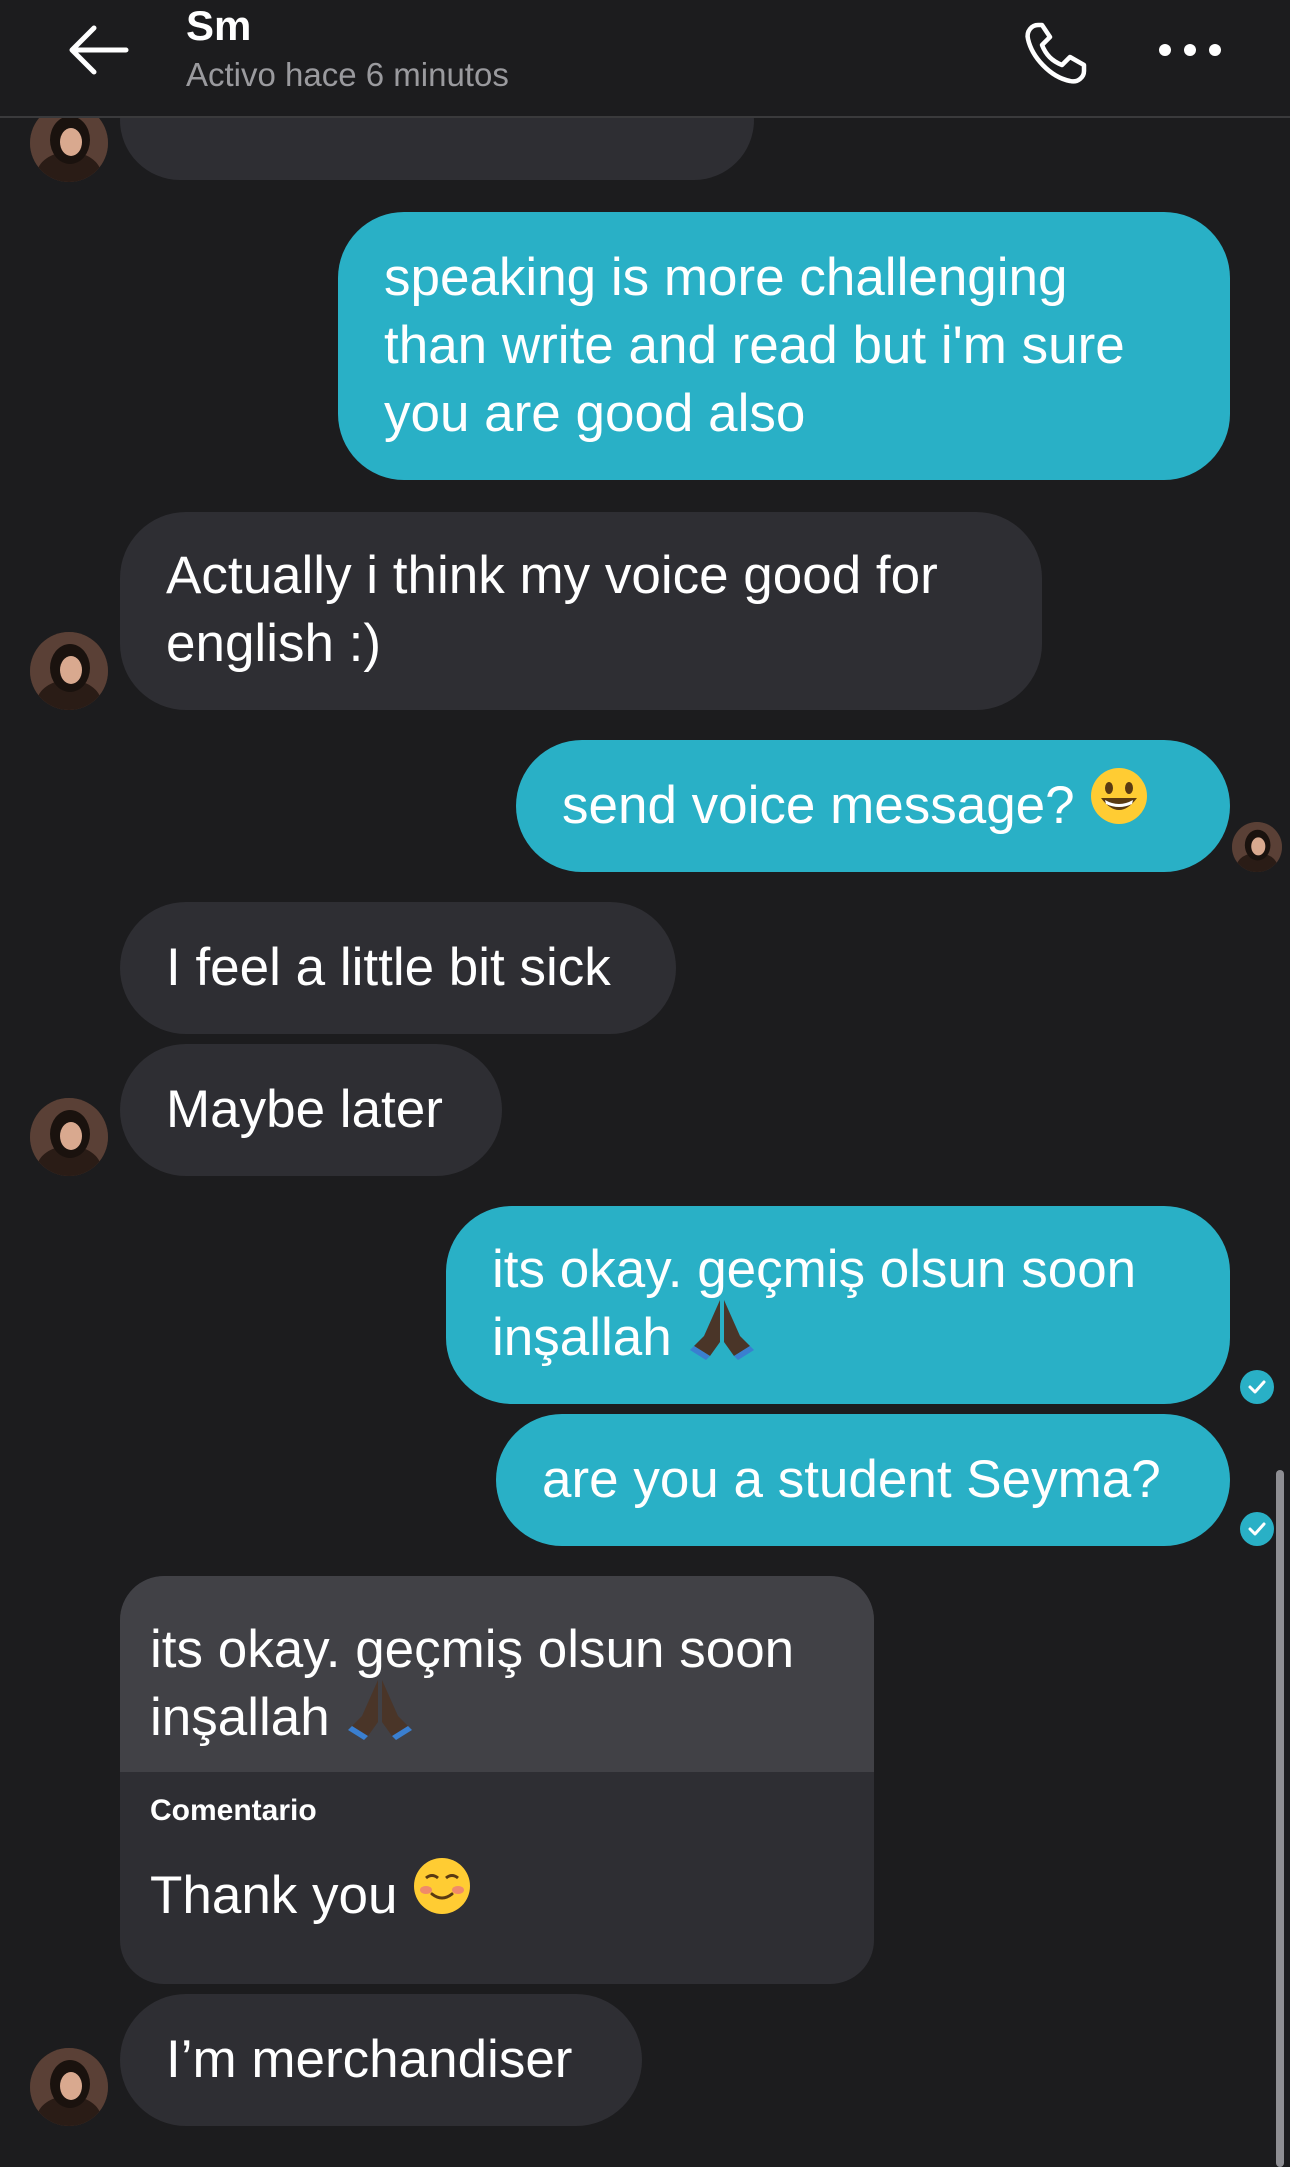 Image resolution: width=1290 pixels, height=2167 pixels. I want to click on message-line: inşallah, so click(838, 1338).